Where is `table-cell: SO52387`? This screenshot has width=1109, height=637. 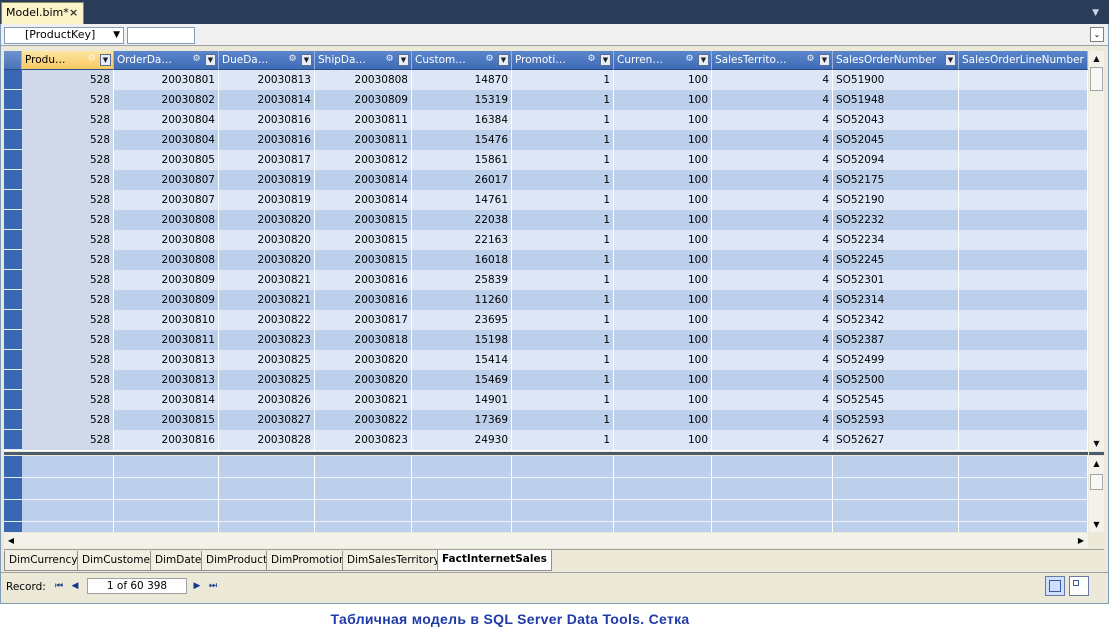
table-cell: SO52387 is located at coordinates (896, 340).